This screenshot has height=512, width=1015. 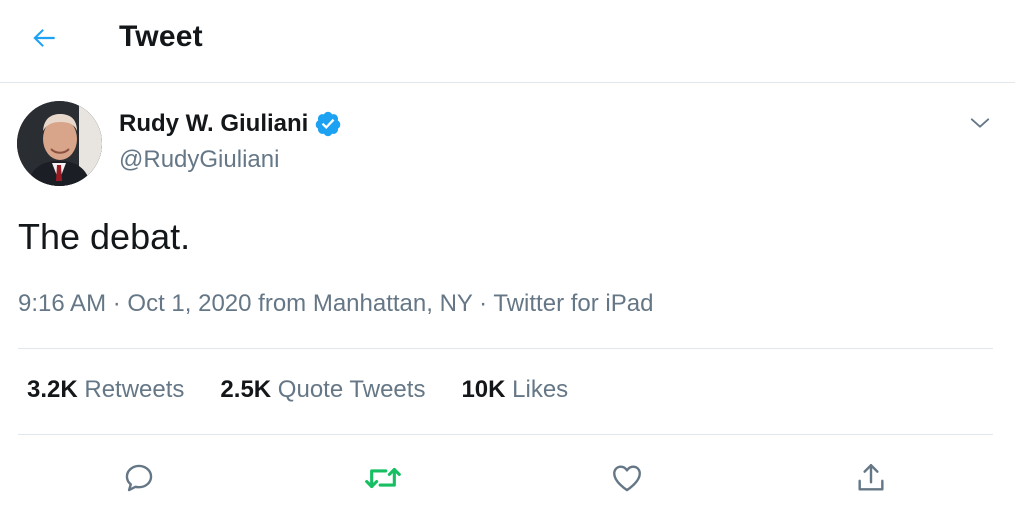 I want to click on author-display-name: Rudy W. Giuliani, so click(x=213, y=124).